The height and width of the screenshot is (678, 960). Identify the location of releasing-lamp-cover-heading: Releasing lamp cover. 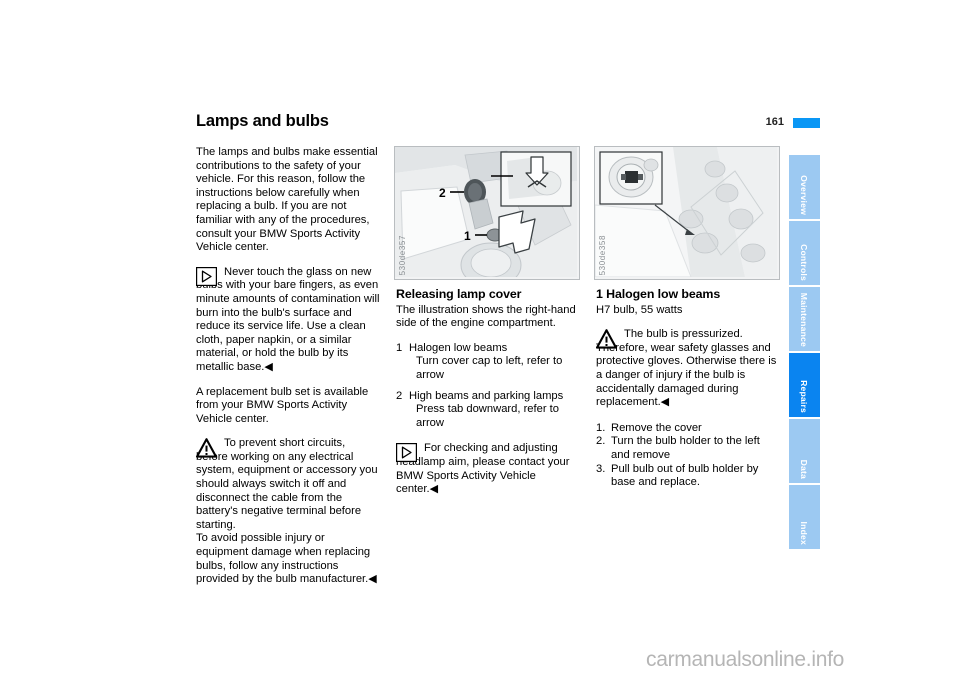
(459, 294).